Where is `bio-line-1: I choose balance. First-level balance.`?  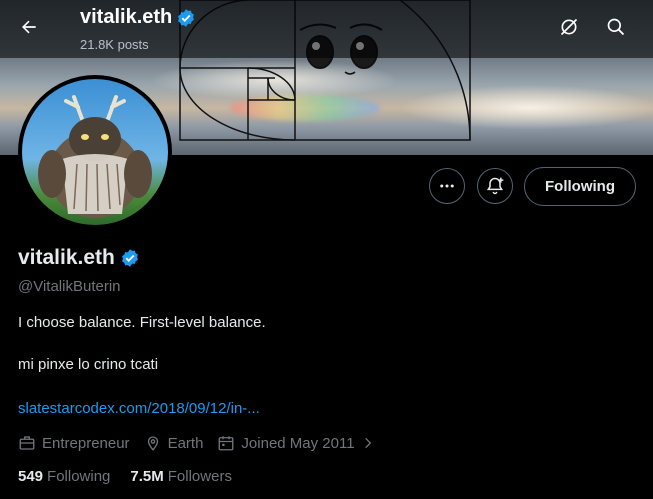
bio-line-1: I choose balance. First-level balance. is located at coordinates (142, 322).